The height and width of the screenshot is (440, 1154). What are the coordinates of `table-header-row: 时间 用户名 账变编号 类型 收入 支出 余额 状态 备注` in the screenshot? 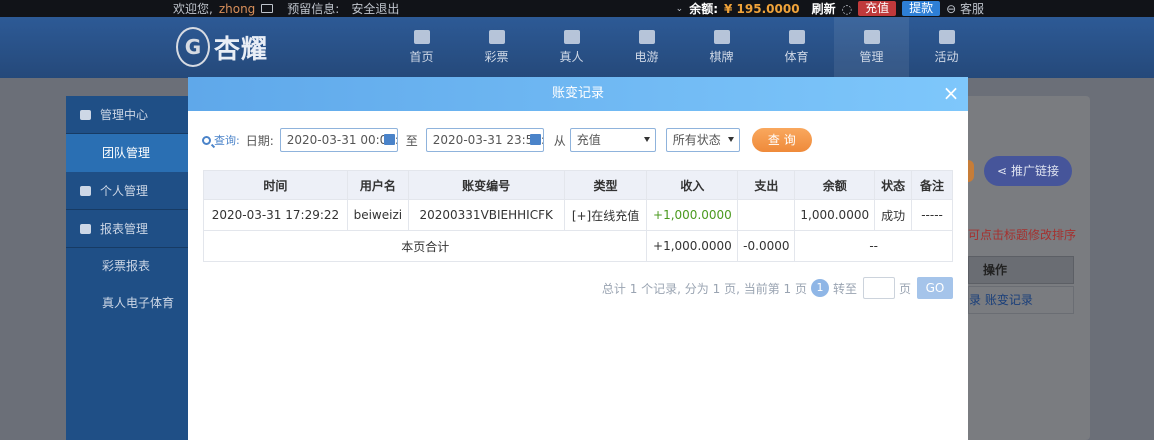 It's located at (578, 185).